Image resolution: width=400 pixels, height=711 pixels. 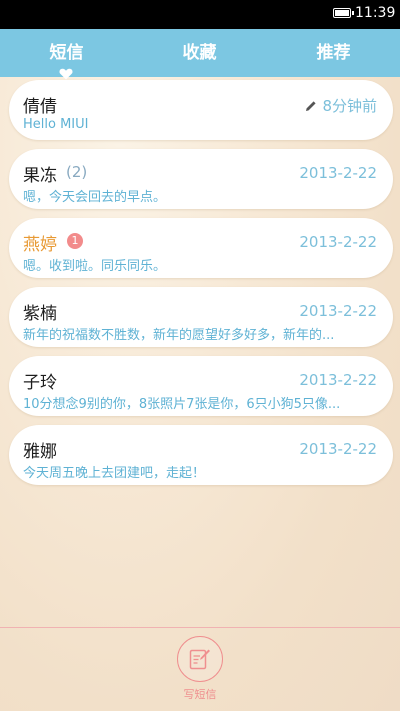 What do you see at coordinates (95, 266) in the screenshot?
I see `message-preview: 嗯。收到啦。同乐同乐。` at bounding box center [95, 266].